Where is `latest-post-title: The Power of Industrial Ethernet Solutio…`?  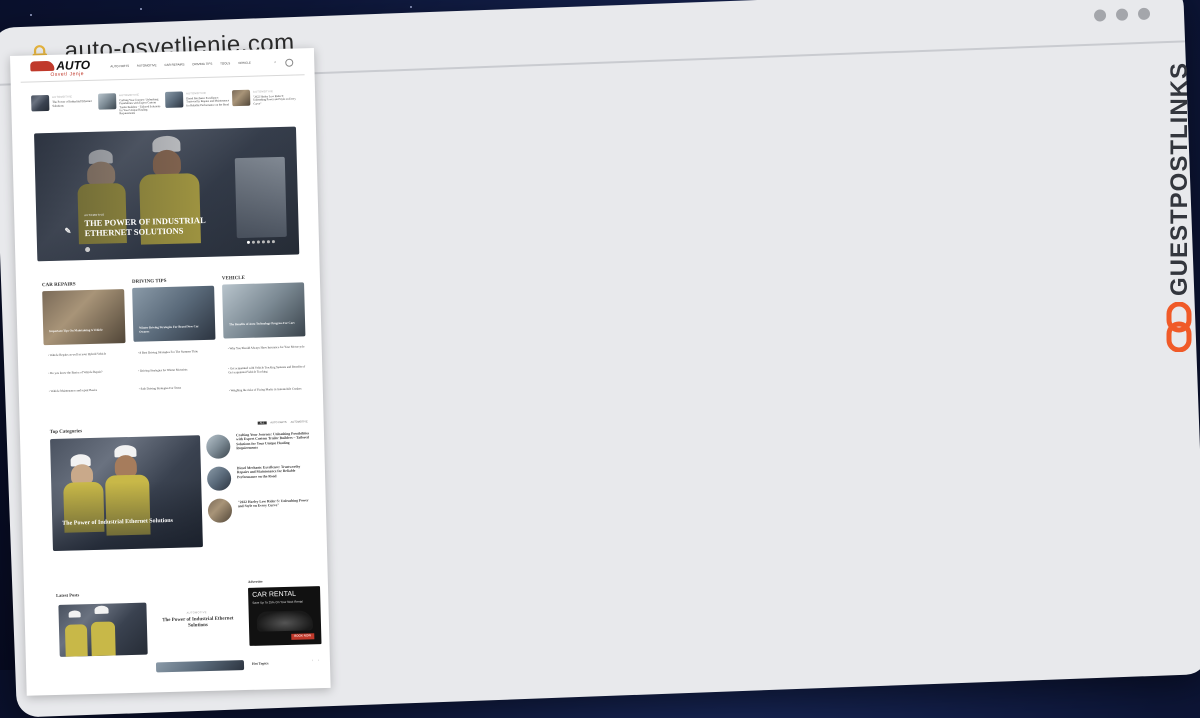
latest-post-title: The Power of Industrial Ethernet Solutio… is located at coordinates (198, 623).